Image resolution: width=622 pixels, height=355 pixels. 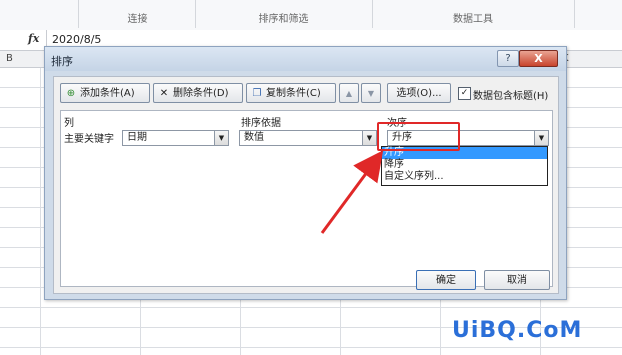 I want to click on watermark-text: UiBQ.CoM, so click(x=517, y=330).